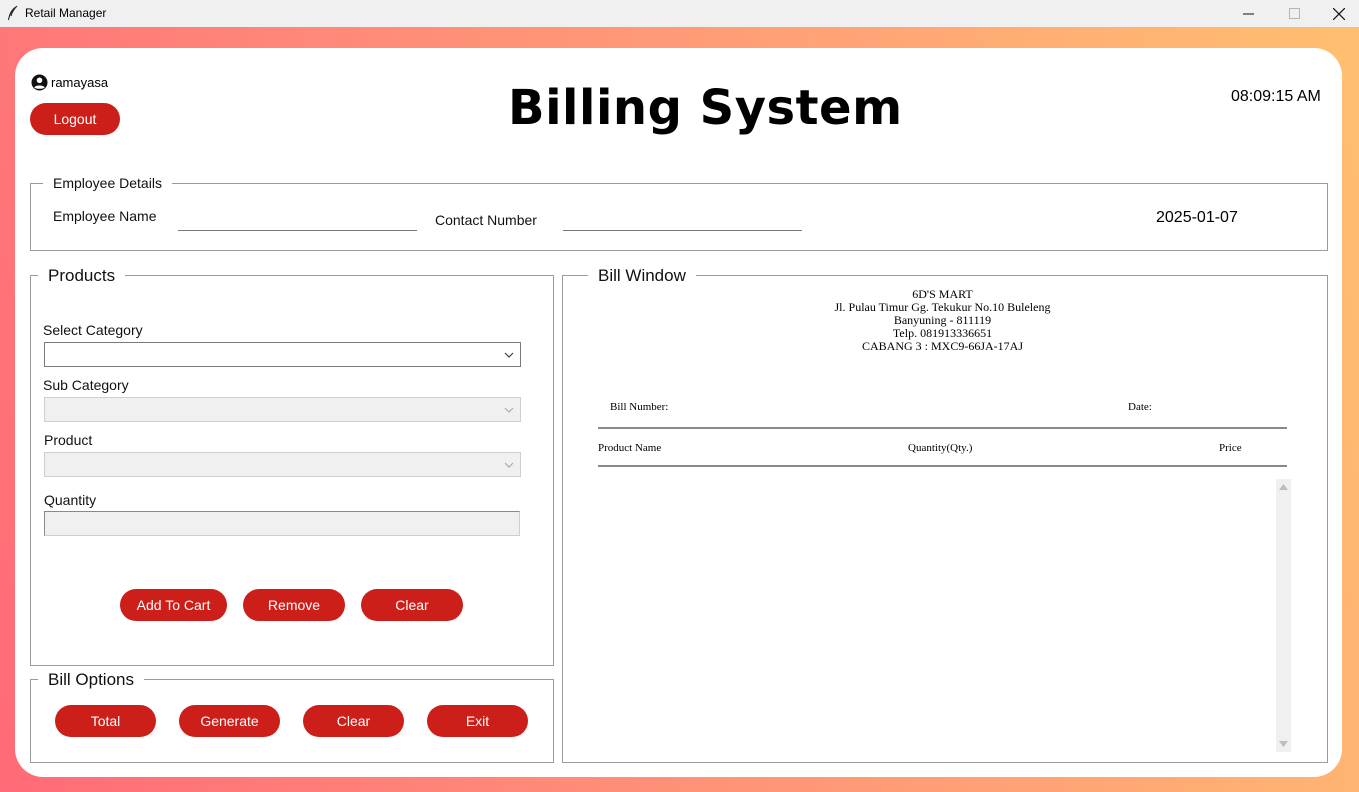 The width and height of the screenshot is (1359, 792). What do you see at coordinates (173, 605) in the screenshot?
I see `add-to-cart-button: Add To Cart` at bounding box center [173, 605].